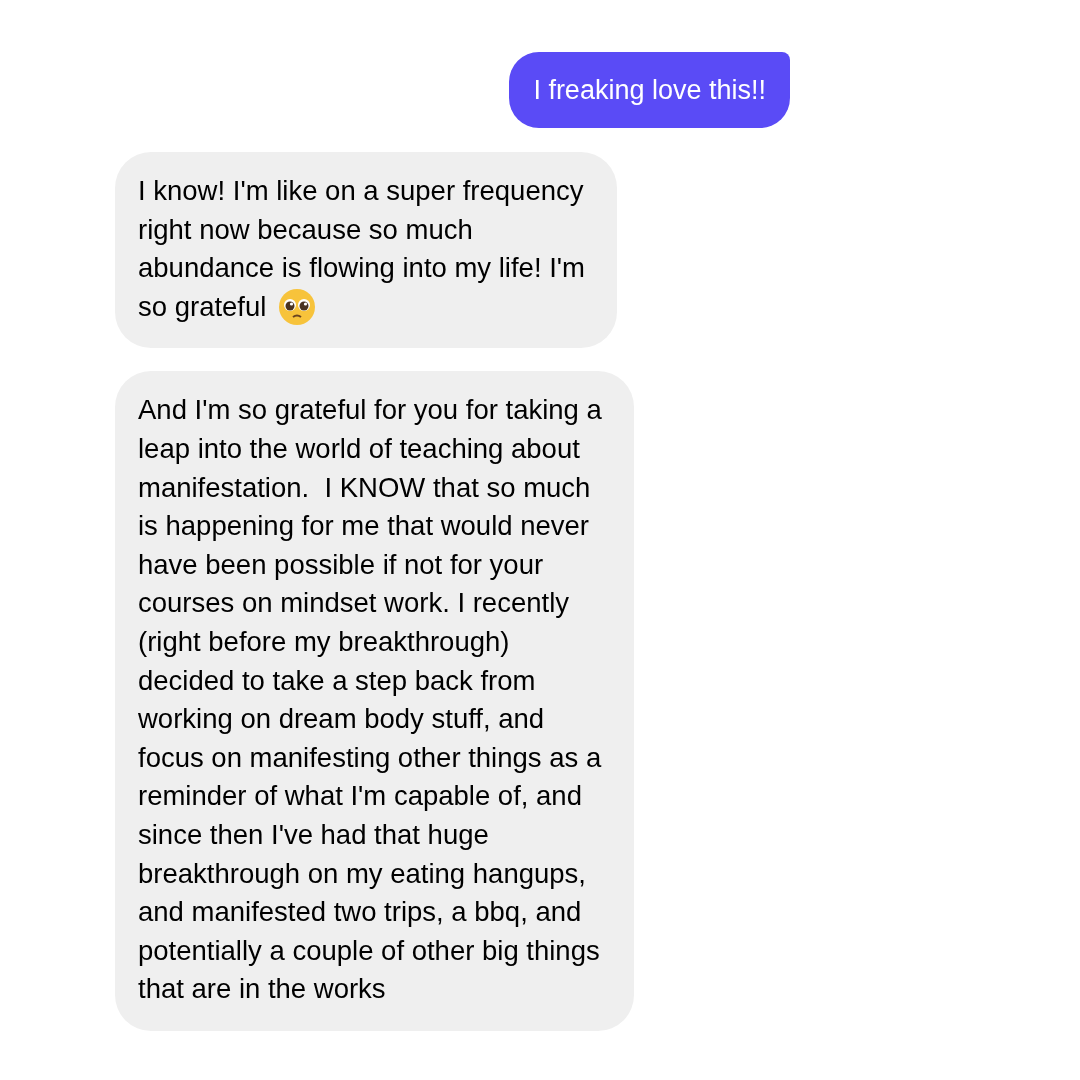 Image resolution: width=1080 pixels, height=1080 pixels. Describe the element at coordinates (202, 306) in the screenshot. I see `message-text: so grateful` at that location.